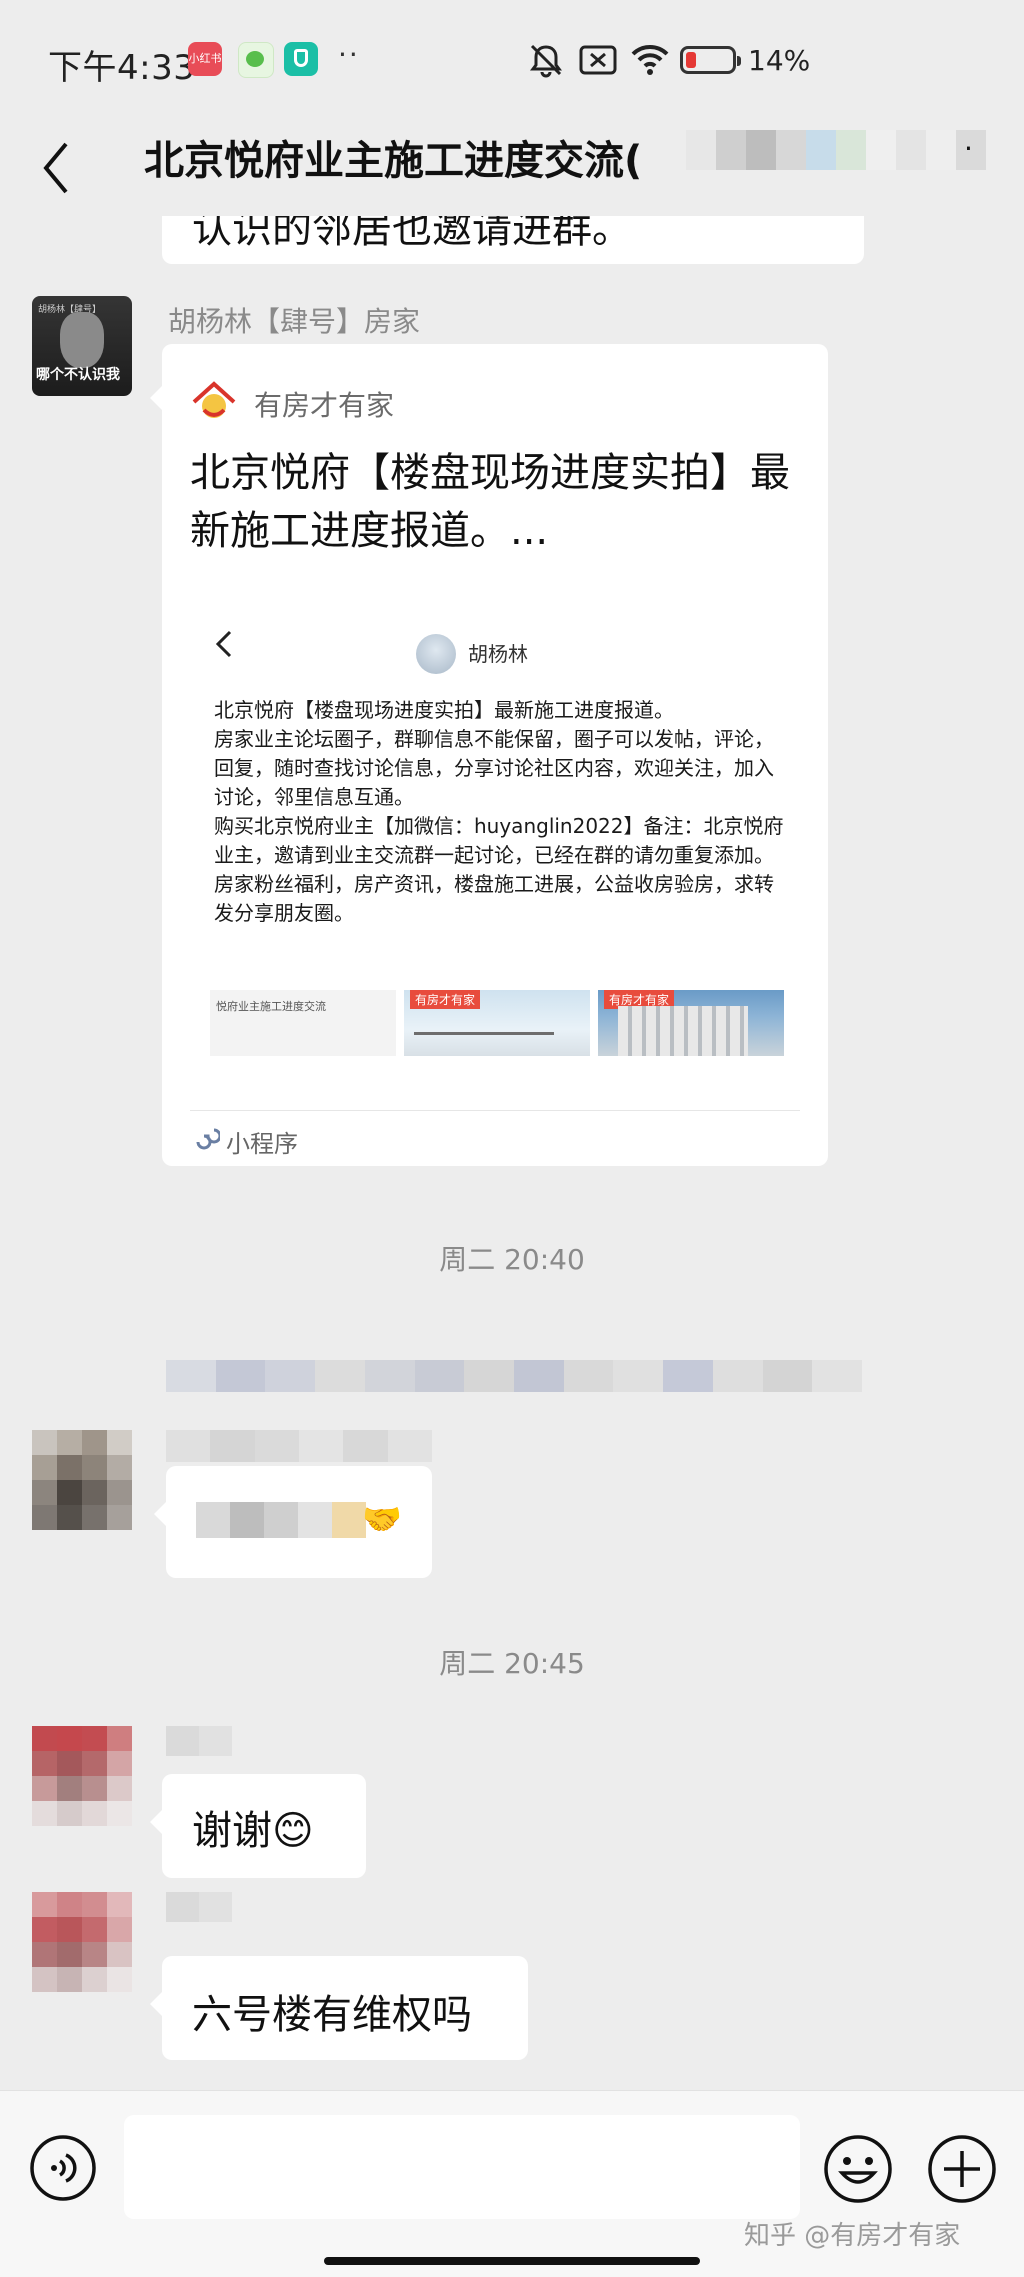 This screenshot has width=1024, height=2277. I want to click on redacted-name, so click(514, 1376).